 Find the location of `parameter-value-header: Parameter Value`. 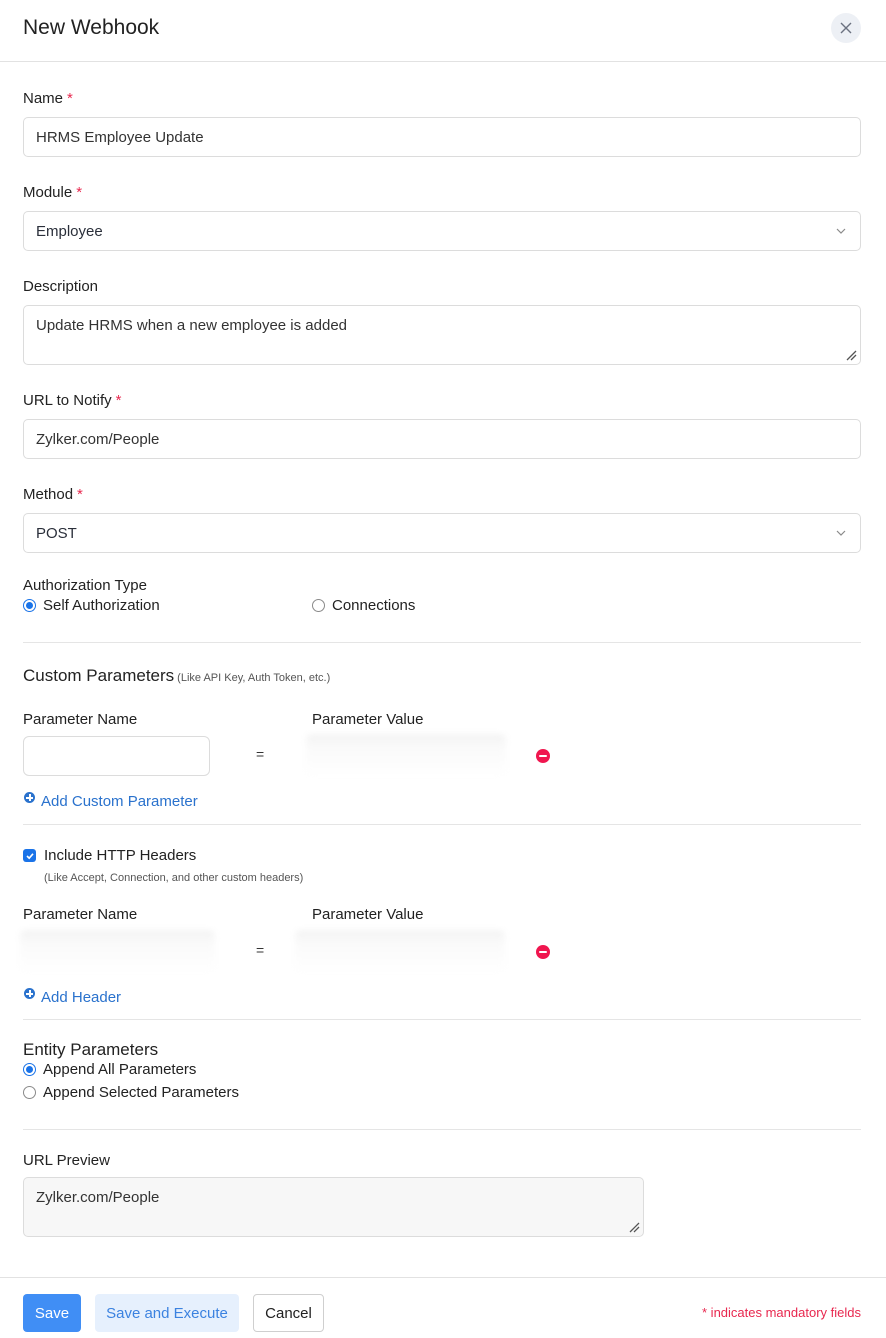

parameter-value-header: Parameter Value is located at coordinates (368, 719).